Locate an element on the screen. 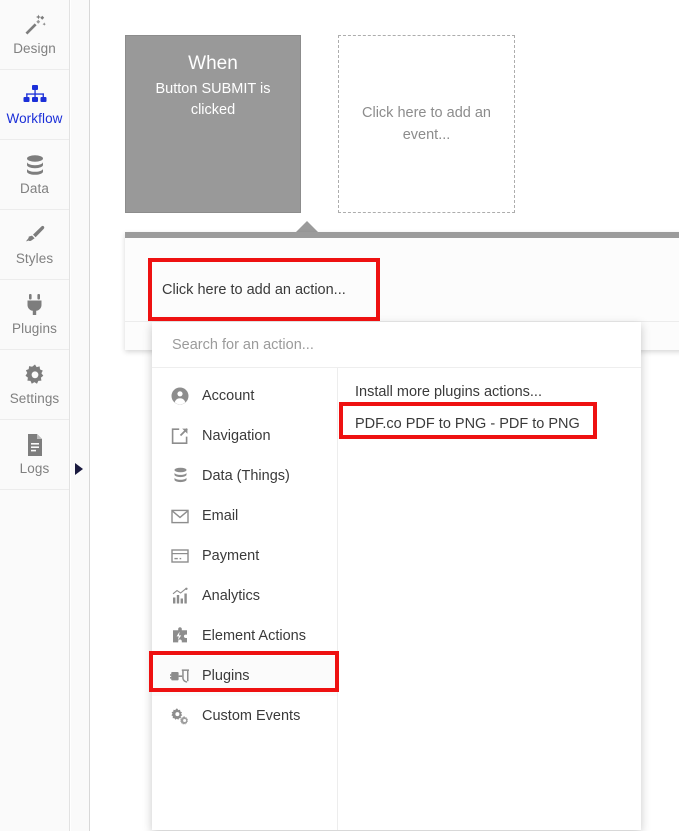  sidebar-item-workflow: Workflow is located at coordinates (34, 105).